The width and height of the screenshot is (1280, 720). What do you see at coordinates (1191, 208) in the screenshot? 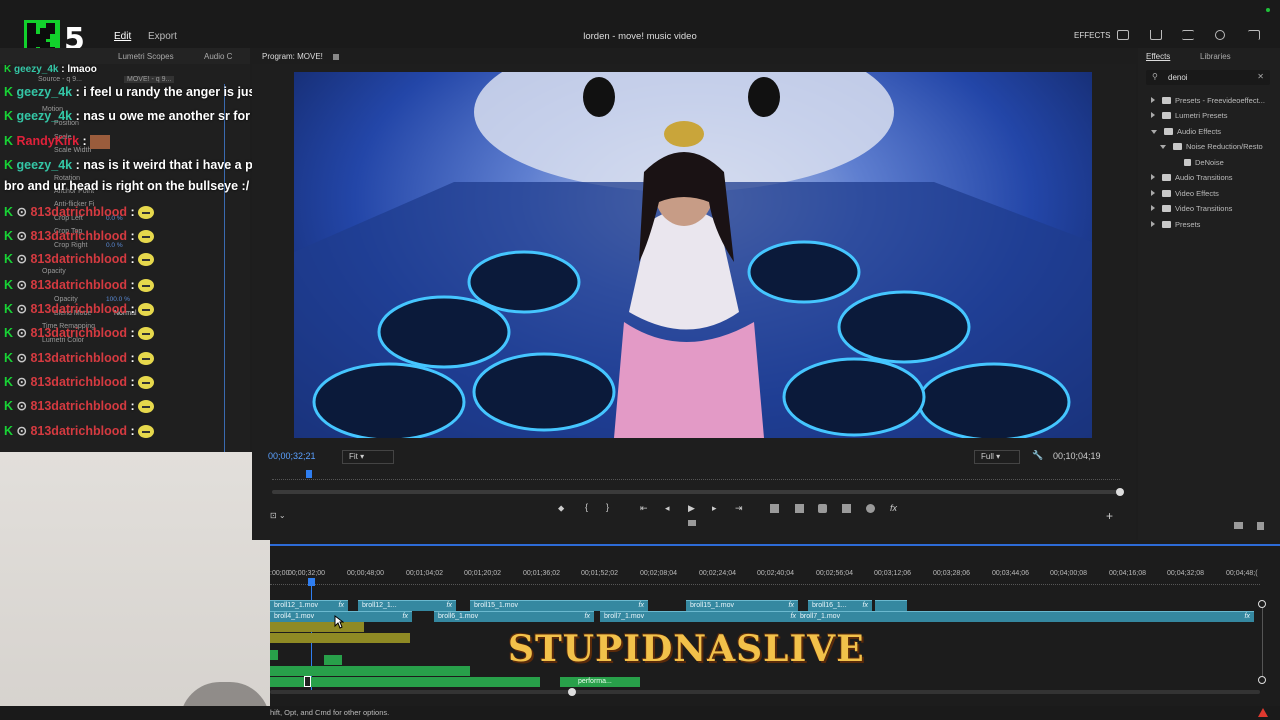
I see `effects-tree-item: Video Transitions` at bounding box center [1191, 208].